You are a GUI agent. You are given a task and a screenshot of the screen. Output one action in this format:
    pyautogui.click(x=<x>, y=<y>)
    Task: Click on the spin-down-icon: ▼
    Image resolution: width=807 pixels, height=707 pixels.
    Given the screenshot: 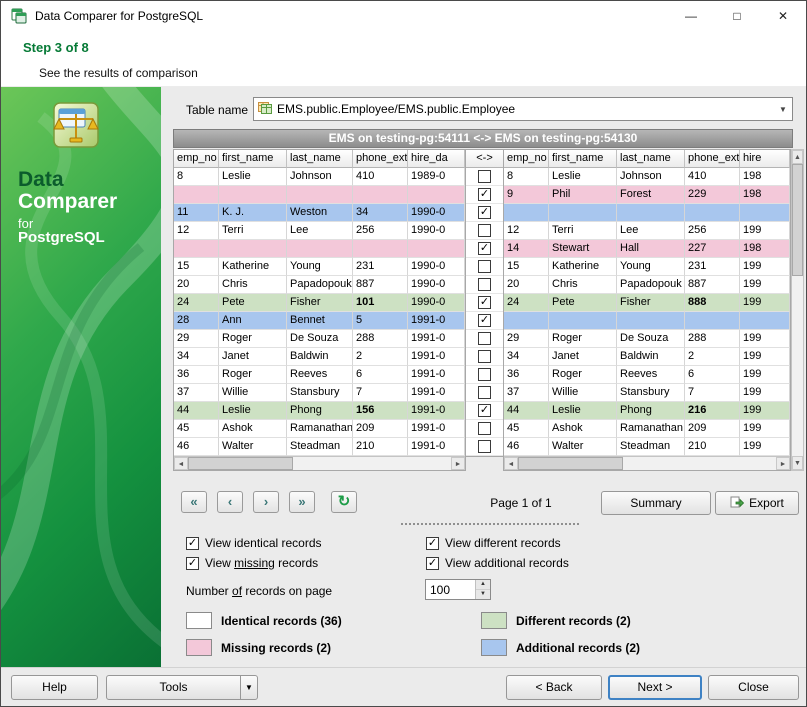 What is the action you would take?
    pyautogui.click(x=483, y=594)
    